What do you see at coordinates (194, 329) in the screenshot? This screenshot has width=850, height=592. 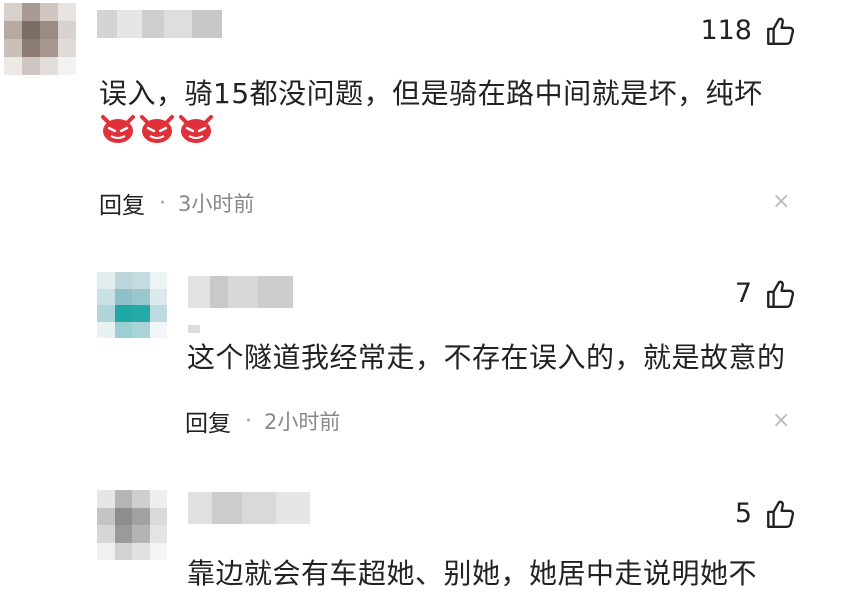 I see `blur-mark` at bounding box center [194, 329].